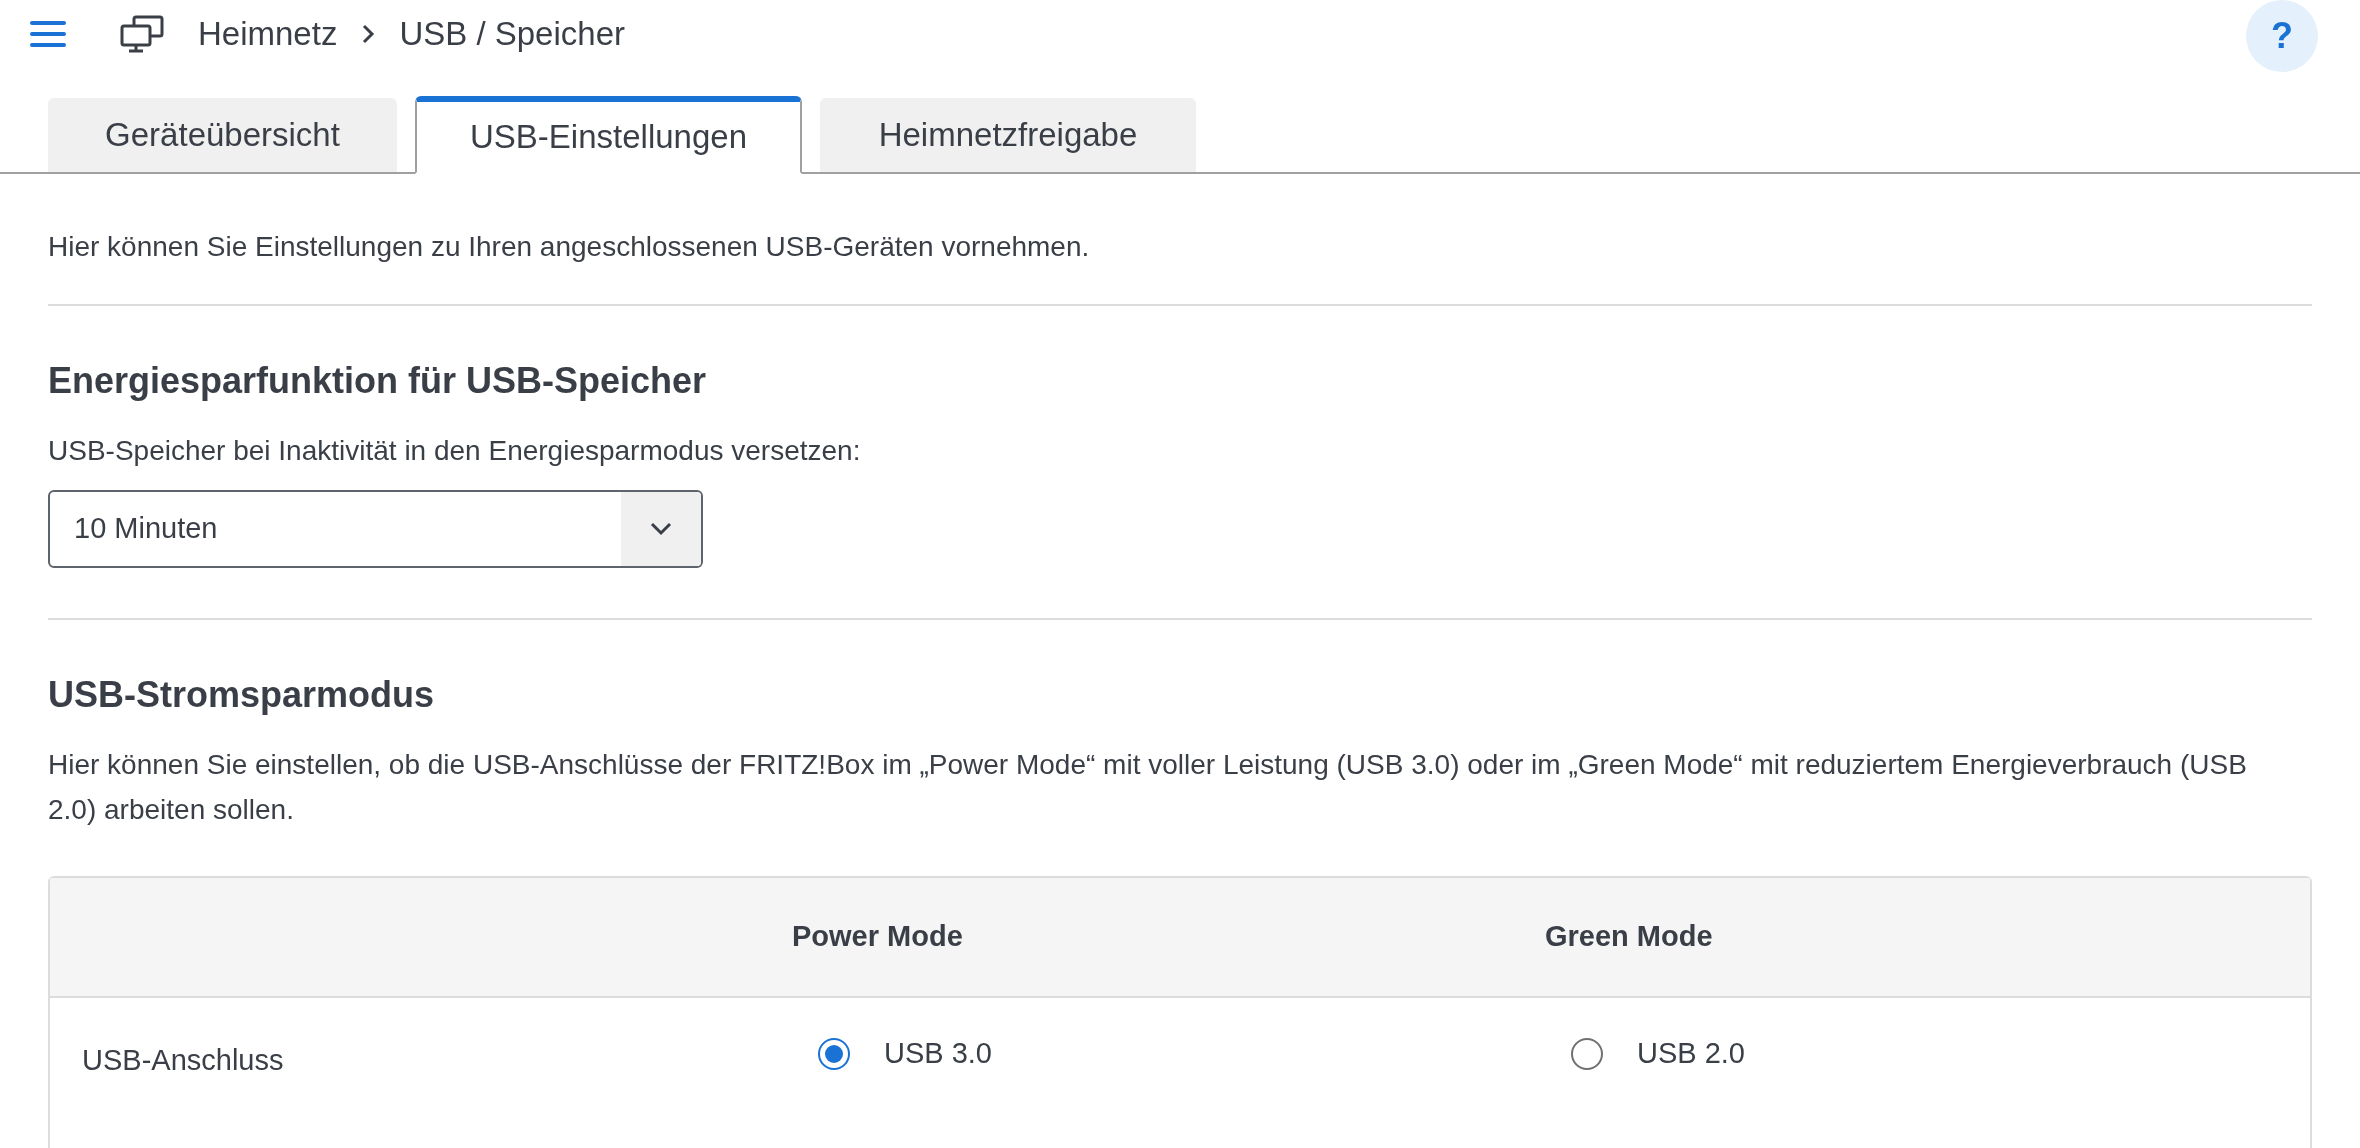 Image resolution: width=2360 pixels, height=1148 pixels. I want to click on menu-icon, so click(48, 34).